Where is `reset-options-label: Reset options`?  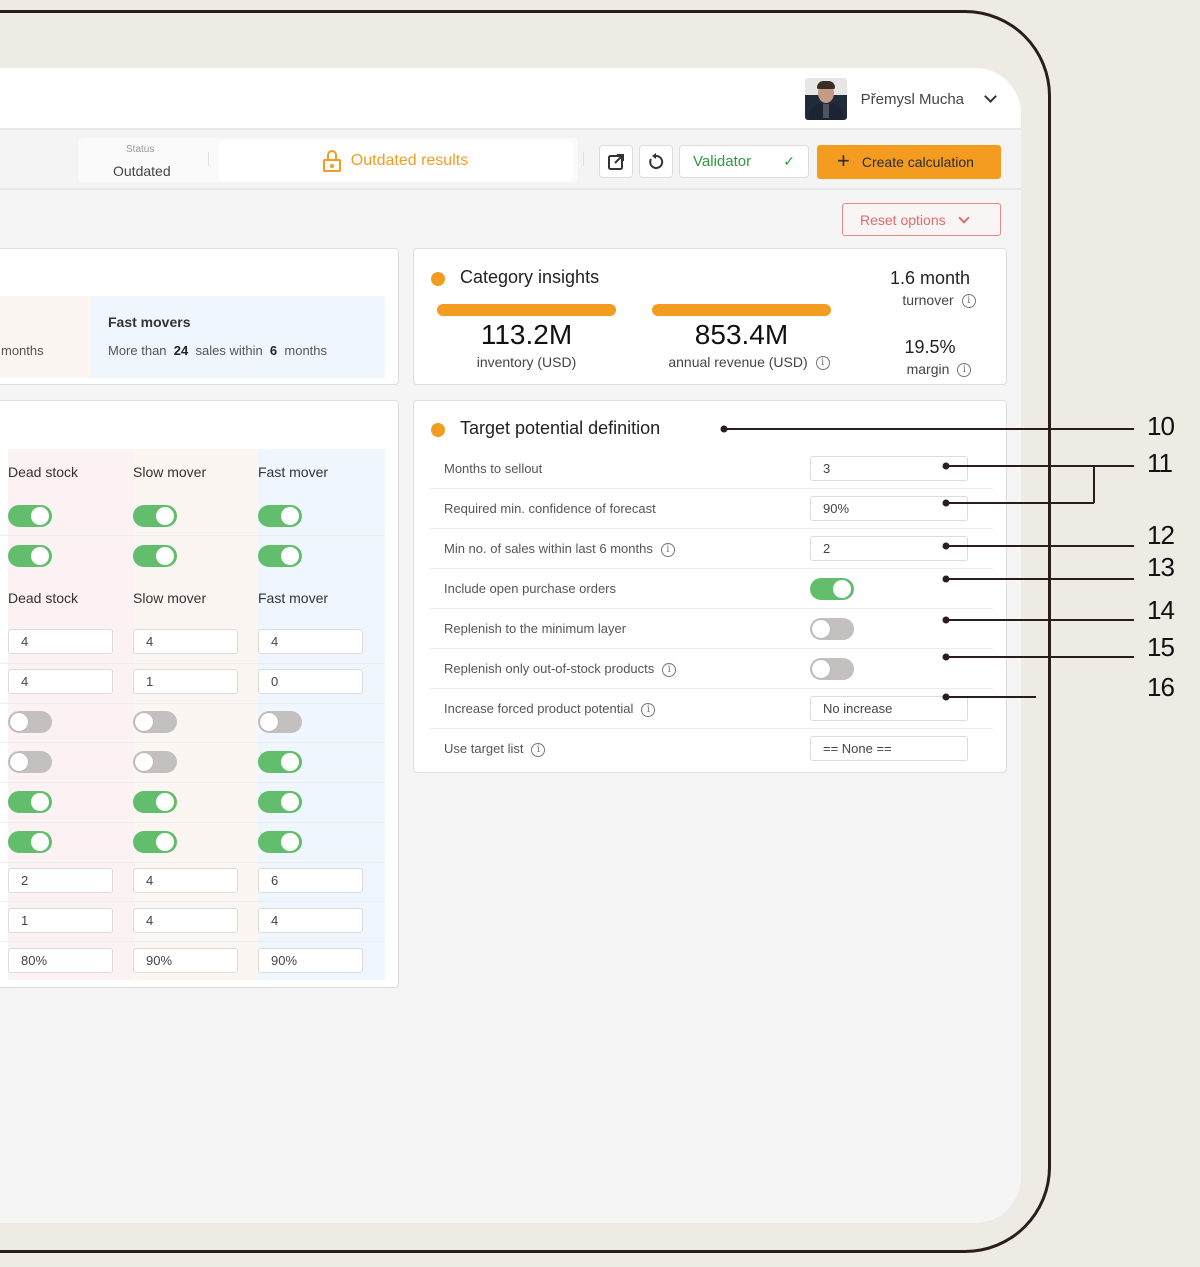 reset-options-label: Reset options is located at coordinates (903, 219).